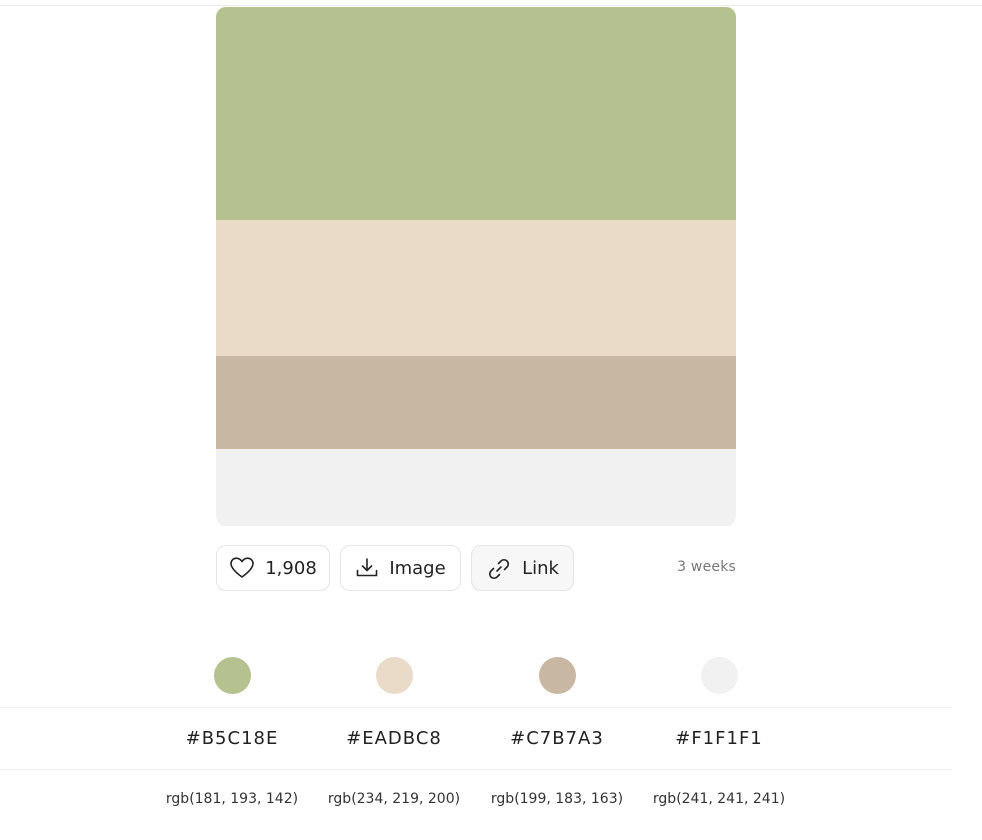 This screenshot has width=982, height=840. Describe the element at coordinates (557, 799) in the screenshot. I see `rgb-value: rgb(199, 183, 163)` at that location.